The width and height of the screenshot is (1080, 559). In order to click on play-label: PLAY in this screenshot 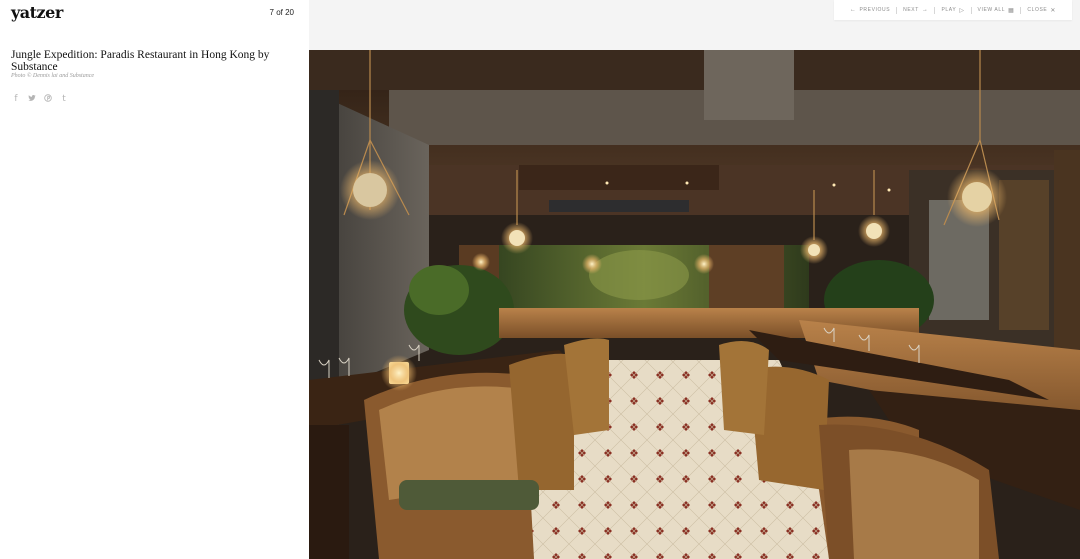, I will do `click(949, 10)`.